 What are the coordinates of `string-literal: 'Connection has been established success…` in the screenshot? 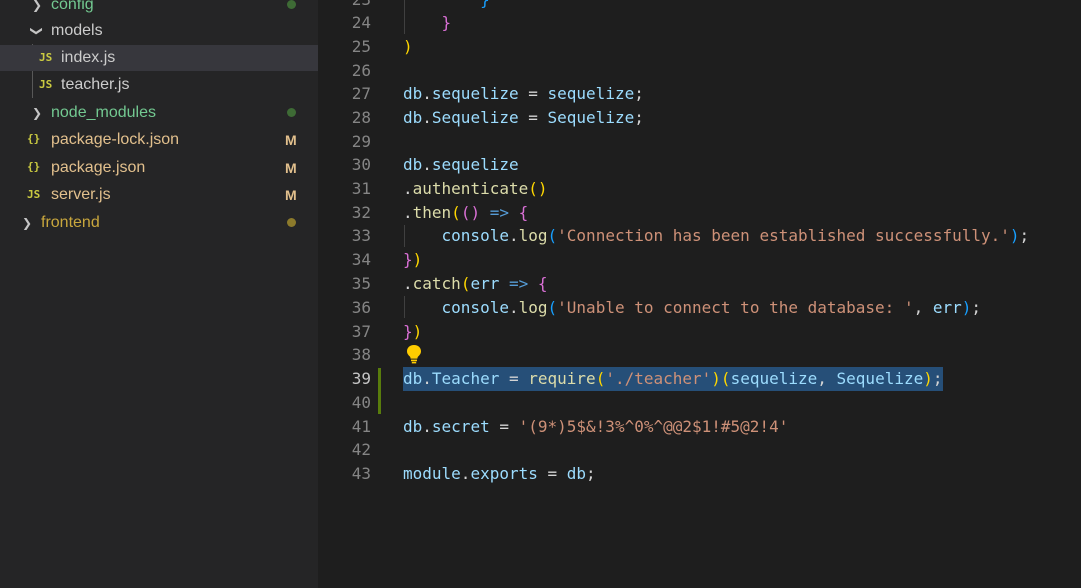 It's located at (783, 235).